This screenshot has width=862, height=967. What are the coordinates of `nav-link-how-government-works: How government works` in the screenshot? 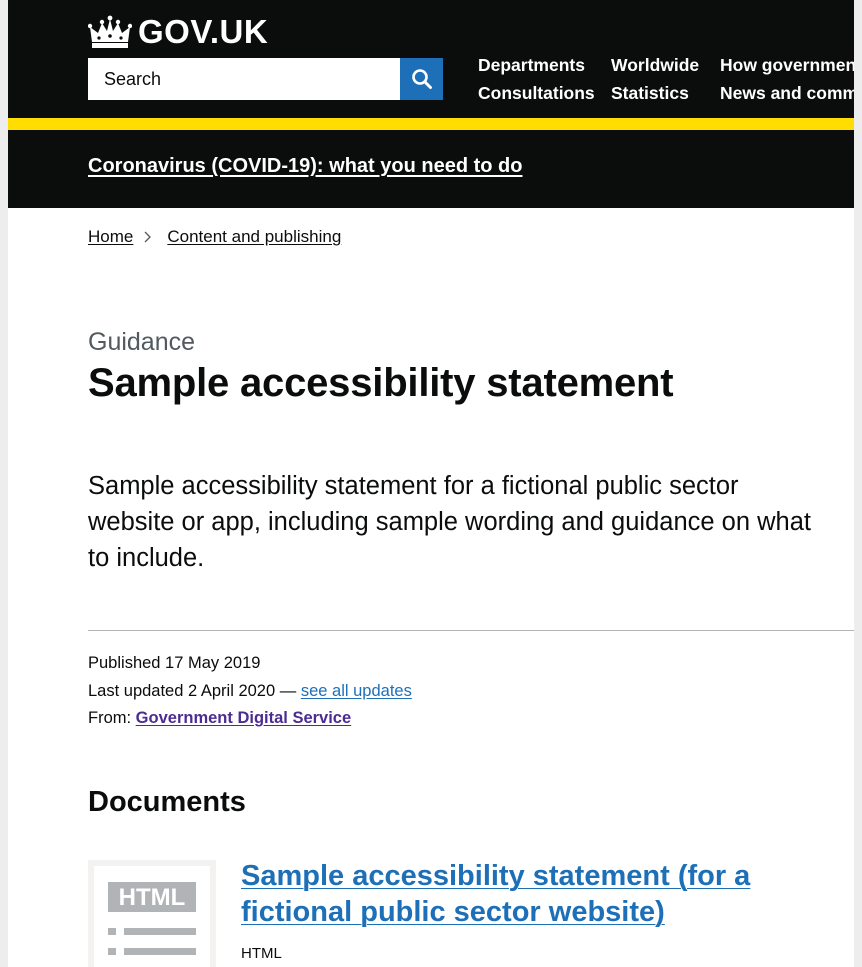 It's located at (787, 65).